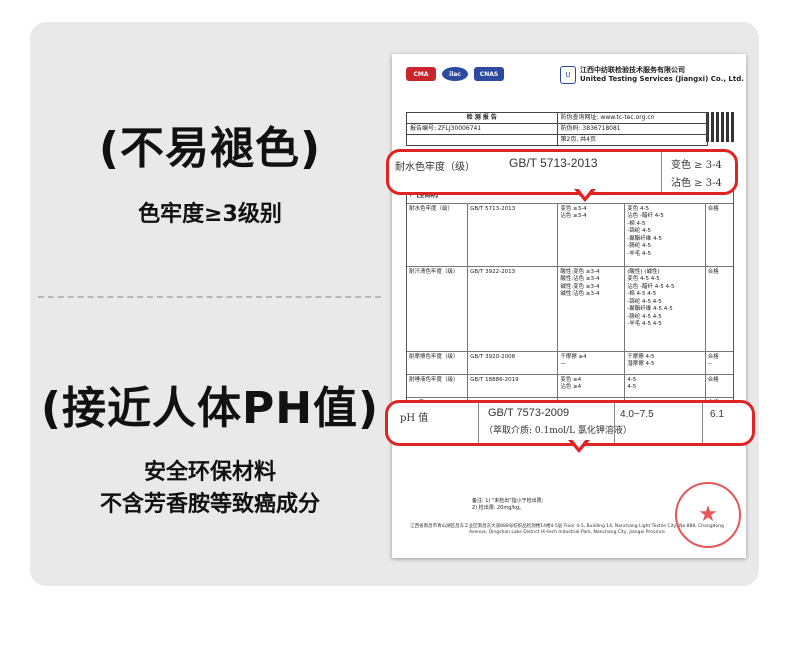  I want to click on subtitle-color-fastness: 色牢度≥3级别, so click(210, 214).